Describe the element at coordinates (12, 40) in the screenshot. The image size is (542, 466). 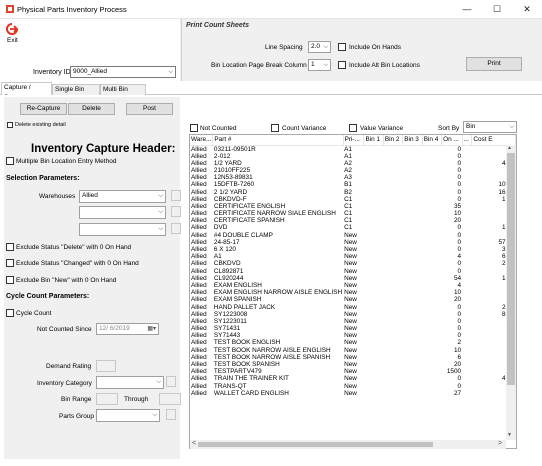
I see `exit-button-label: Exit` at that location.